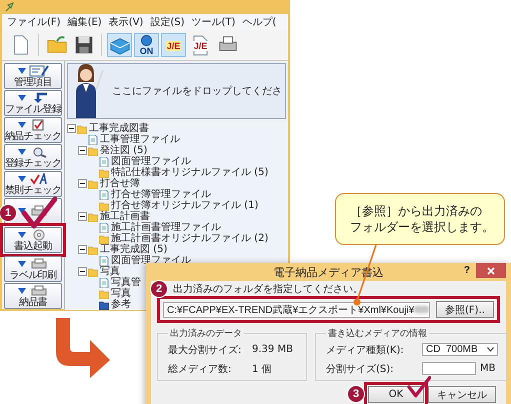 The image size is (511, 404). Describe the element at coordinates (200, 369) in the screenshot. I see `field-label: 総メディア数:` at that location.